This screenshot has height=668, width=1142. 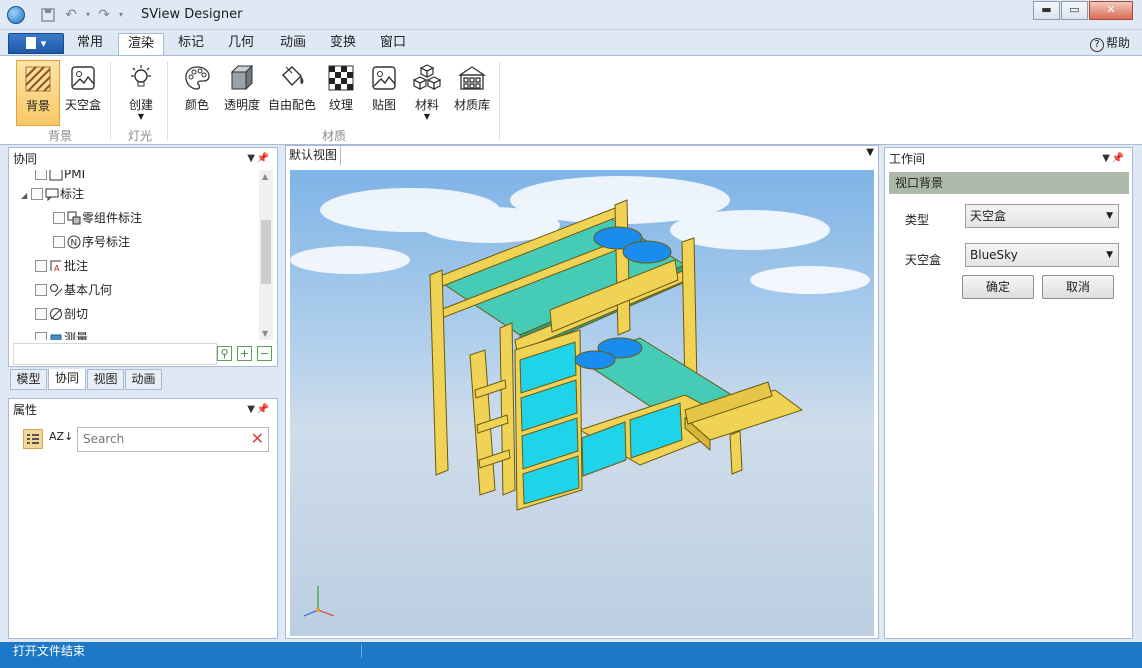 I want to click on panel-header: 协同 ▼ 📌, so click(x=143, y=159).